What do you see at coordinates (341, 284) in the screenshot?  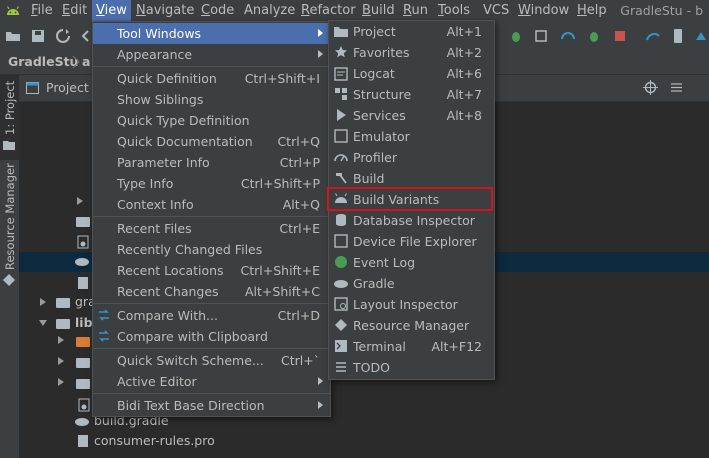 I see `gradle-icon` at bounding box center [341, 284].